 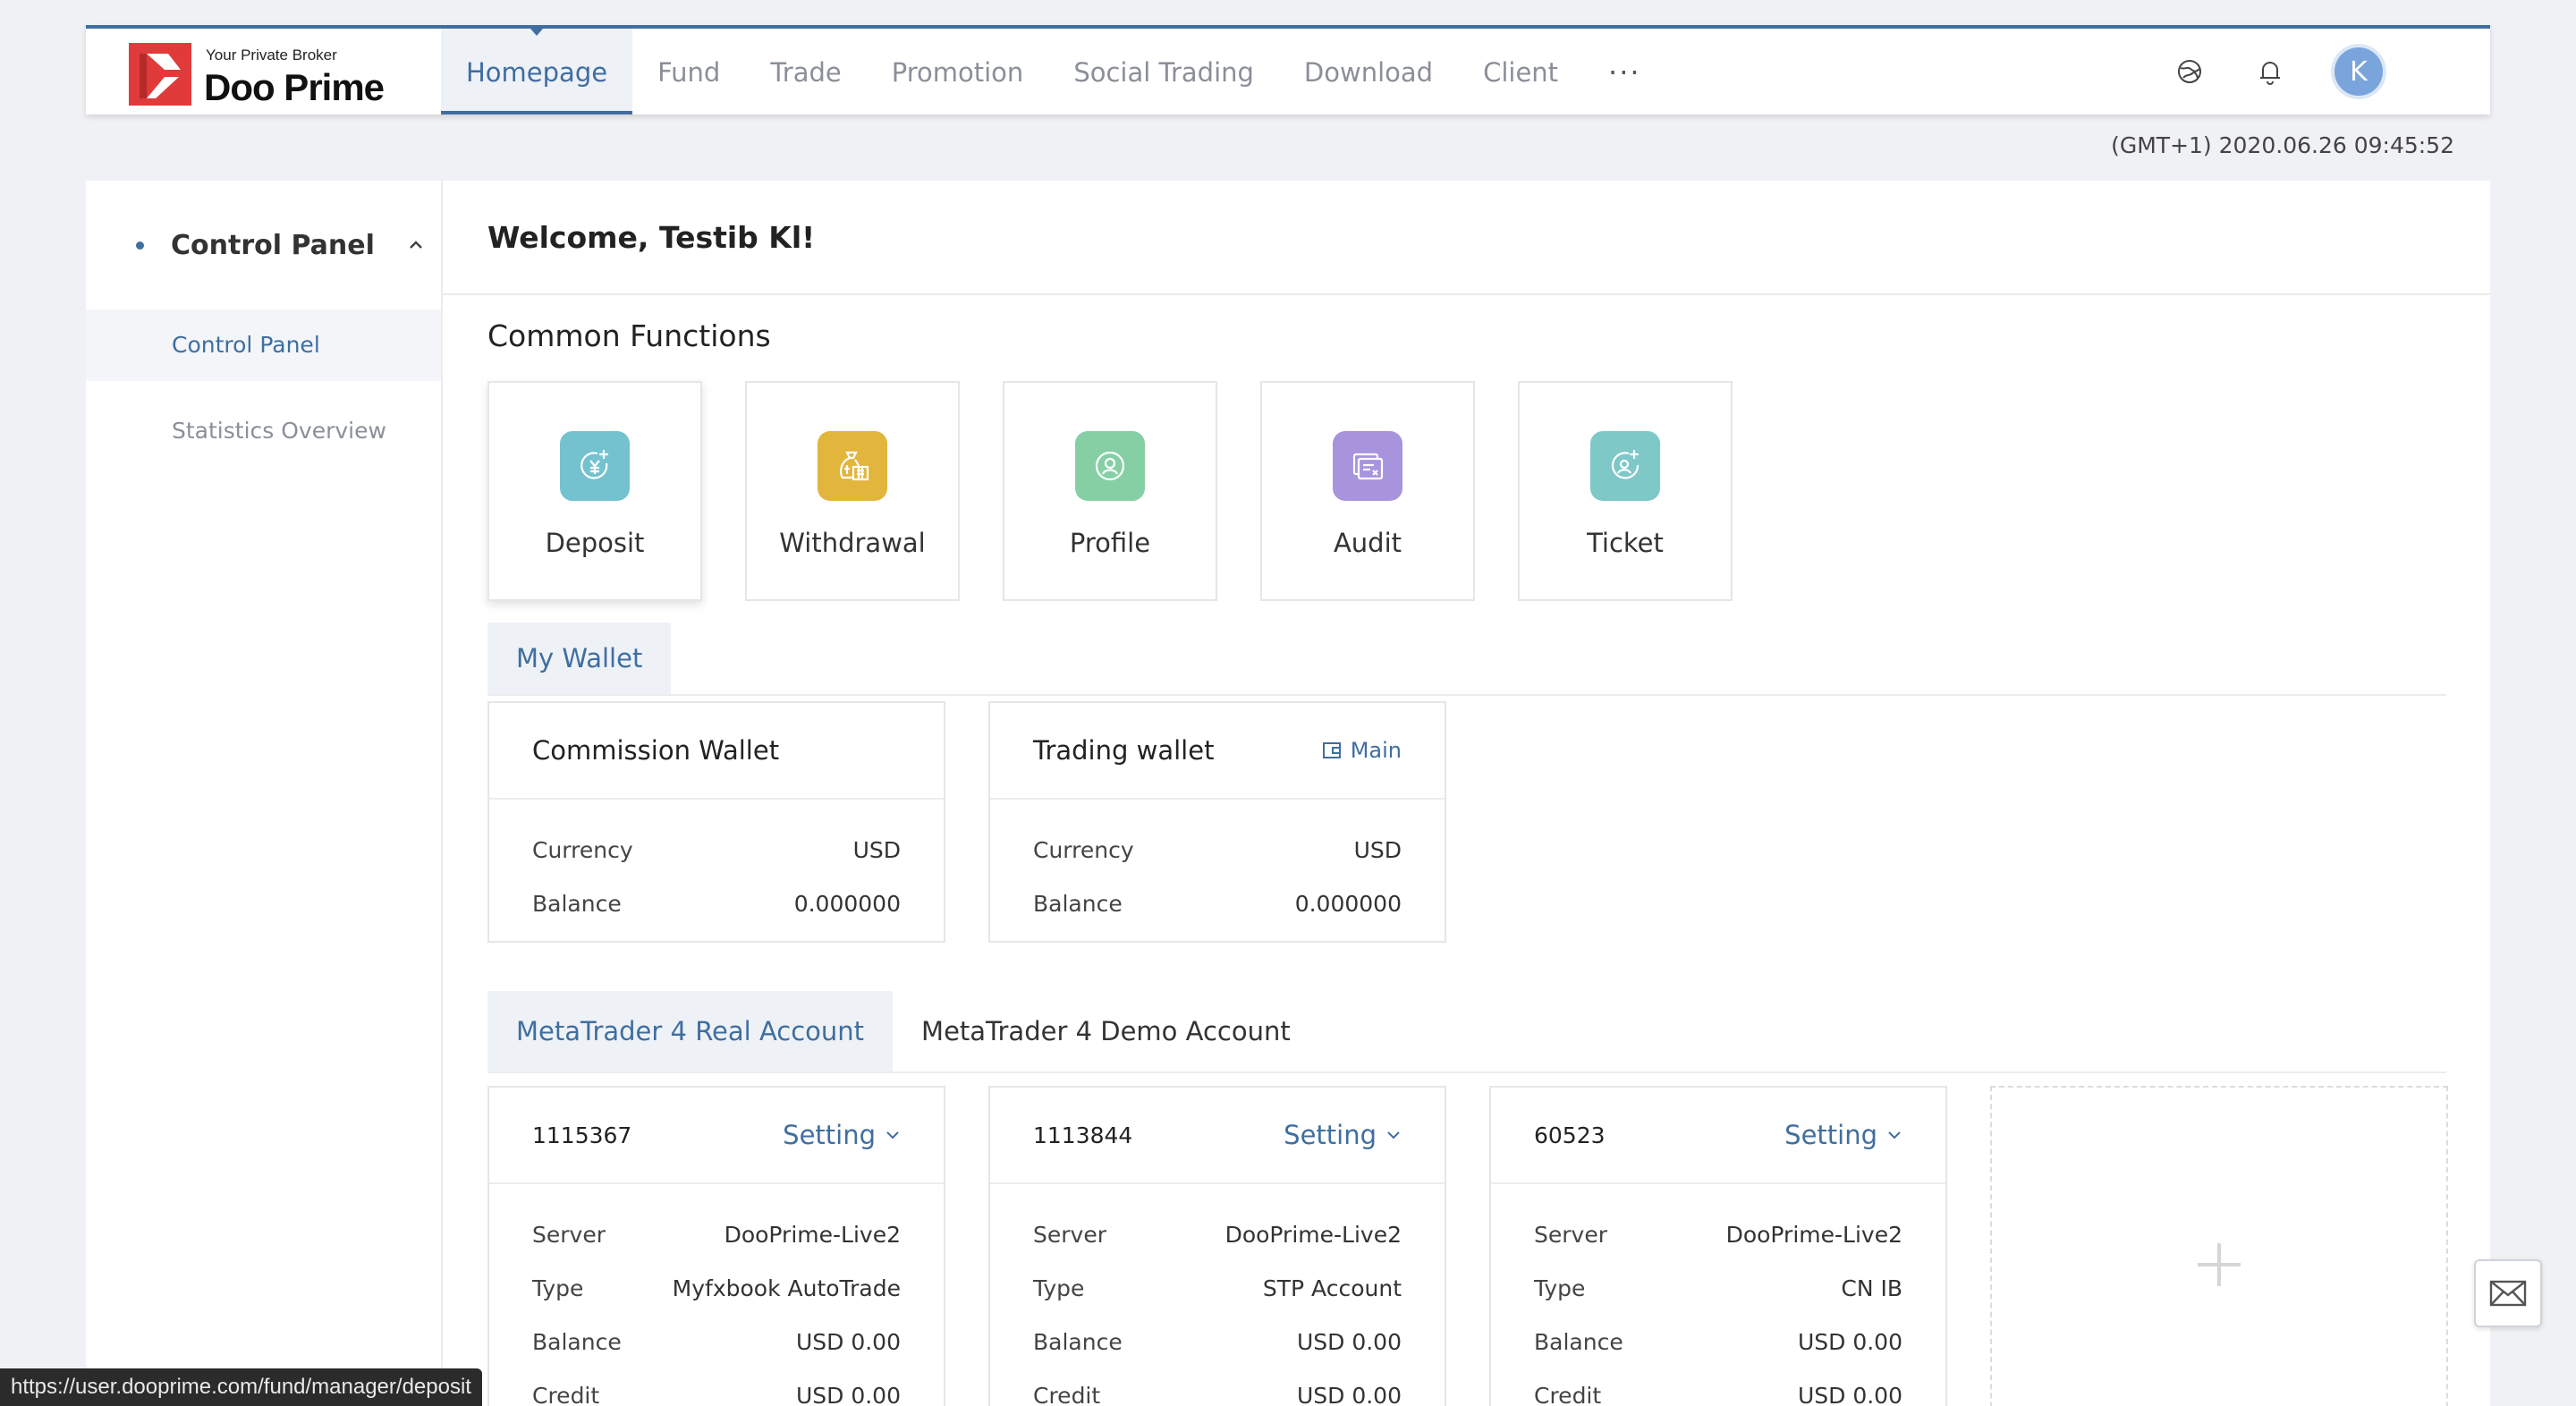 What do you see at coordinates (1625, 543) in the screenshot?
I see `ticket-label: Ticket` at bounding box center [1625, 543].